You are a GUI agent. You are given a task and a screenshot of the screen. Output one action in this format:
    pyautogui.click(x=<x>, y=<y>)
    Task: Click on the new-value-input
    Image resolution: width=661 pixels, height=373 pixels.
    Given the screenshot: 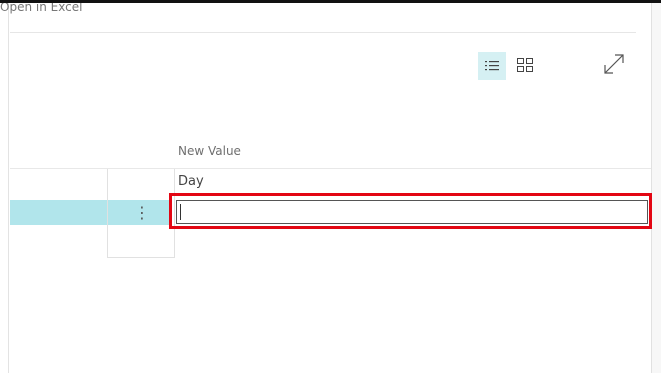 What is the action you would take?
    pyautogui.click(x=412, y=212)
    